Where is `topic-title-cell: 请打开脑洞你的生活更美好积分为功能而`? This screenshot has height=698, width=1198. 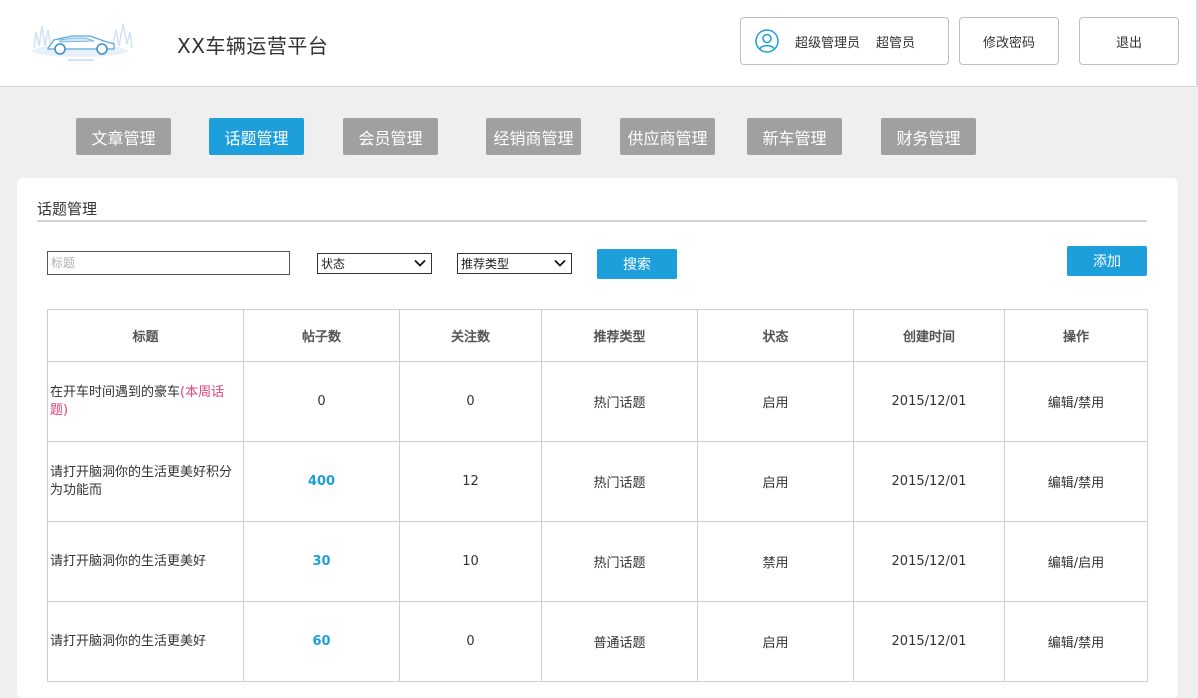
topic-title-cell: 请打开脑洞你的生活更美好积分为功能而 is located at coordinates (145, 481).